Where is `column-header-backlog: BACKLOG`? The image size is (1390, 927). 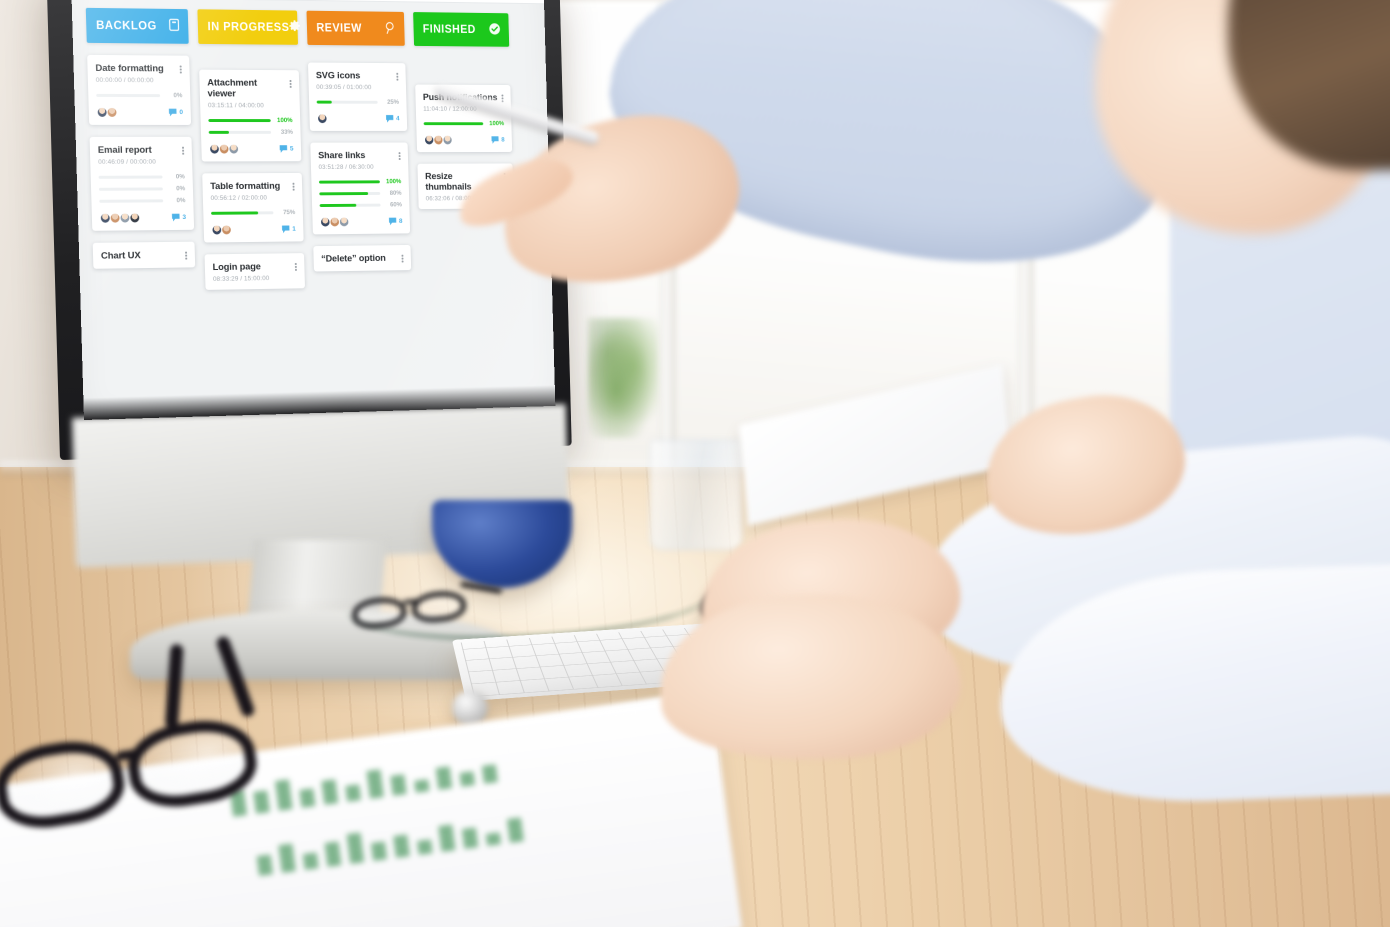 column-header-backlog: BACKLOG is located at coordinates (137, 25).